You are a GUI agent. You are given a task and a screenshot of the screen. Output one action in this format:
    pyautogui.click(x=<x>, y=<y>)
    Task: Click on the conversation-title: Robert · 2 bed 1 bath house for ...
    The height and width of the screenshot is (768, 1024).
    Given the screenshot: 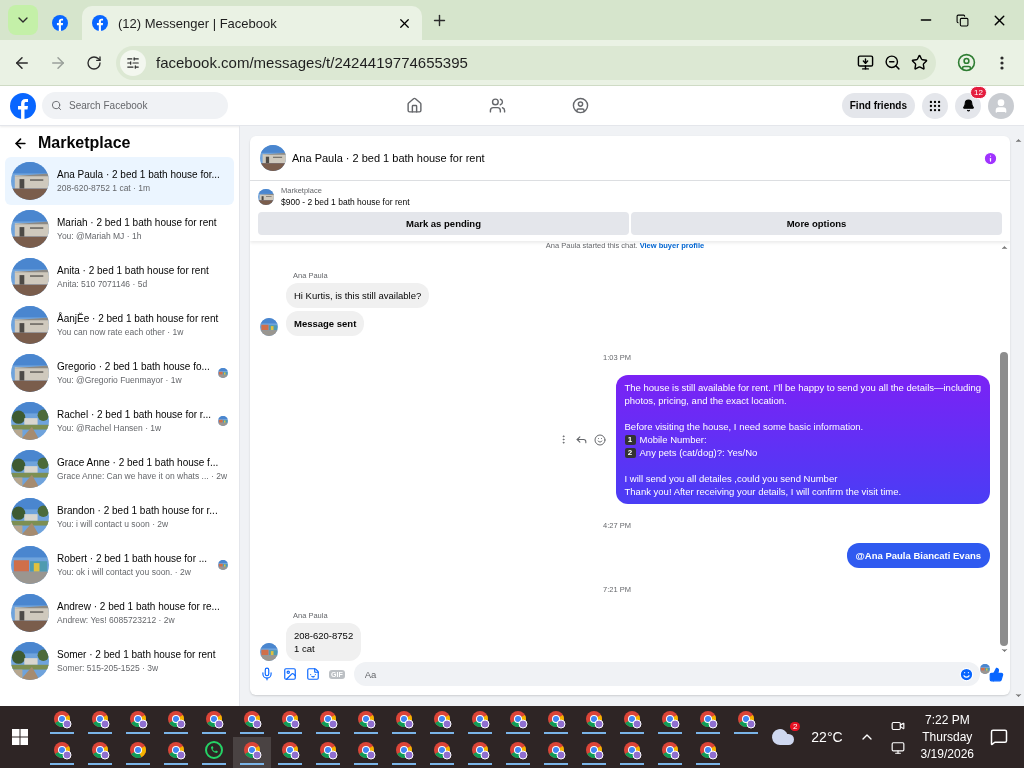 What is the action you would take?
    pyautogui.click(x=133, y=558)
    